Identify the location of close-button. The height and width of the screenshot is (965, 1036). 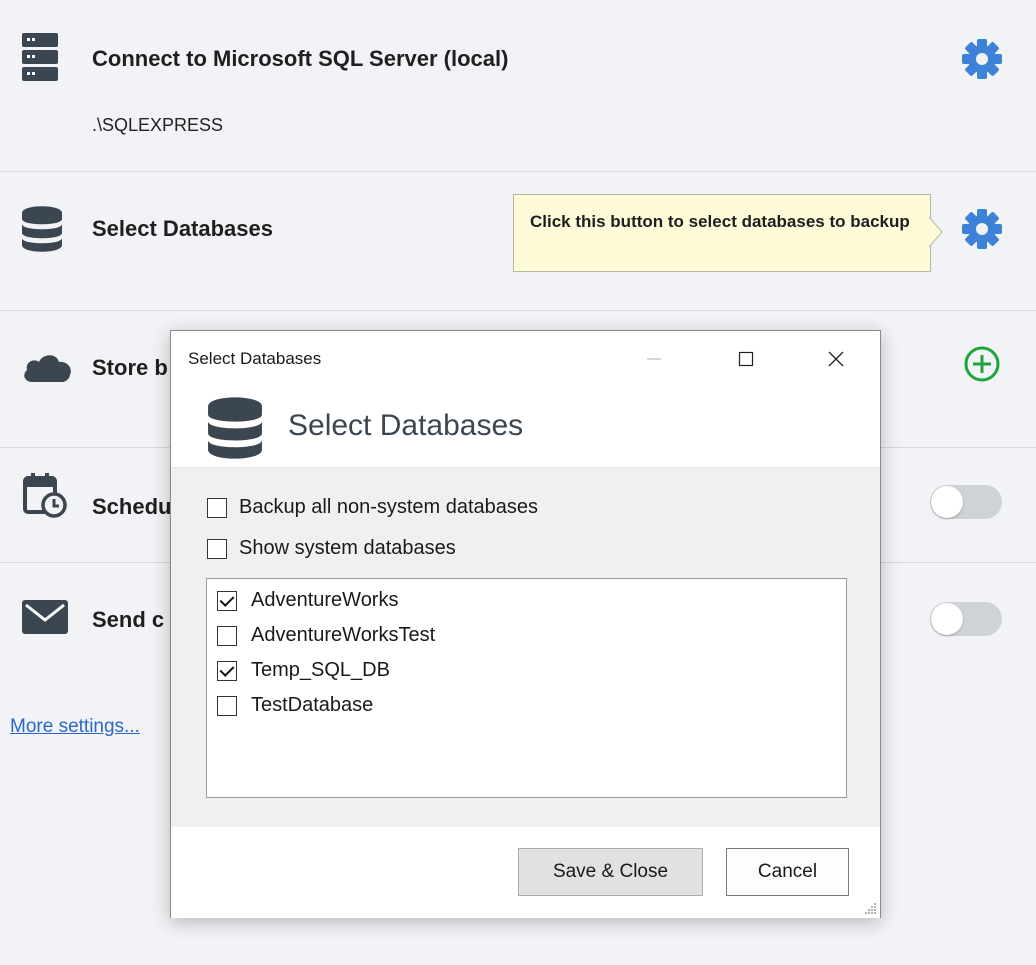
(836, 359).